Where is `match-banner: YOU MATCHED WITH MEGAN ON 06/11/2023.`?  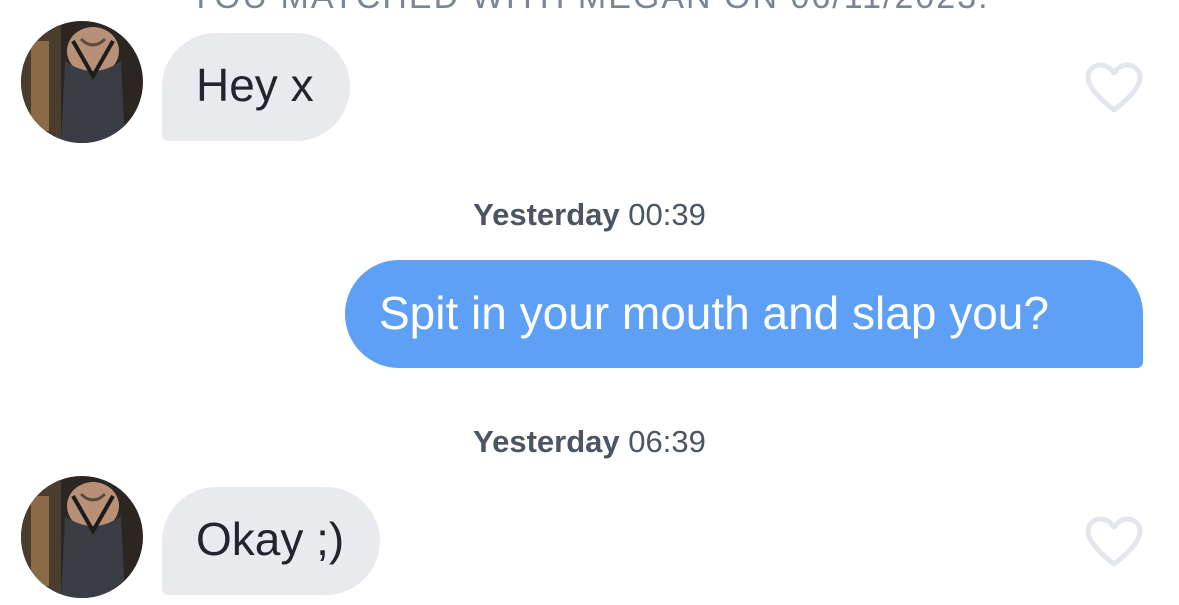
match-banner: YOU MATCHED WITH MEGAN ON 06/11/2023. is located at coordinates (589, 8).